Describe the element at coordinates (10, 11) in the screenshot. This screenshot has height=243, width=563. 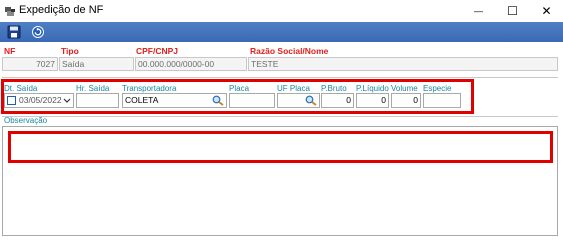
I see `app-icon` at that location.